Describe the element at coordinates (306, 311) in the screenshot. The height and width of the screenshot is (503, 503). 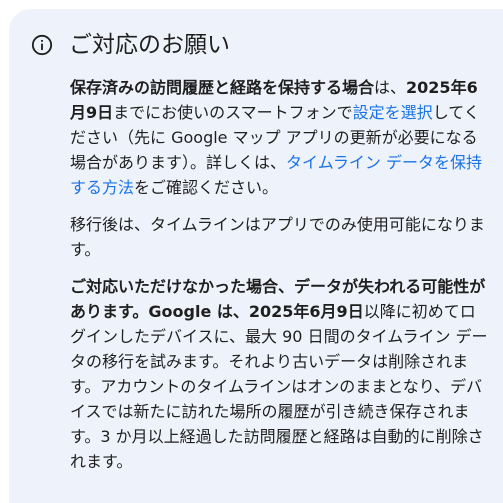
I see `deadline-date: 2025年6月9日` at that location.